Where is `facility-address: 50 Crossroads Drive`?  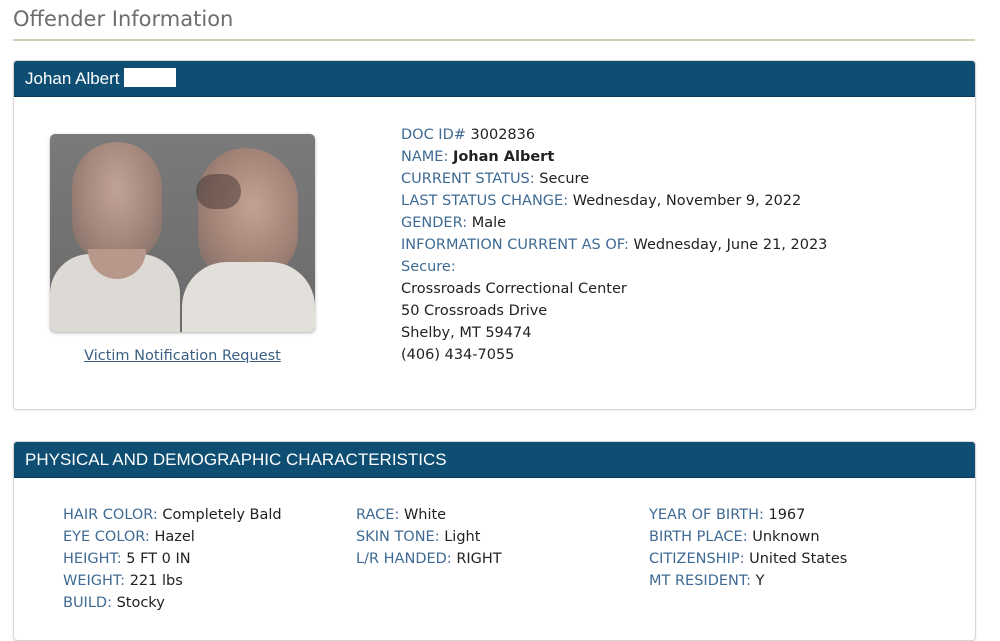 facility-address: 50 Crossroads Drive is located at coordinates (474, 311).